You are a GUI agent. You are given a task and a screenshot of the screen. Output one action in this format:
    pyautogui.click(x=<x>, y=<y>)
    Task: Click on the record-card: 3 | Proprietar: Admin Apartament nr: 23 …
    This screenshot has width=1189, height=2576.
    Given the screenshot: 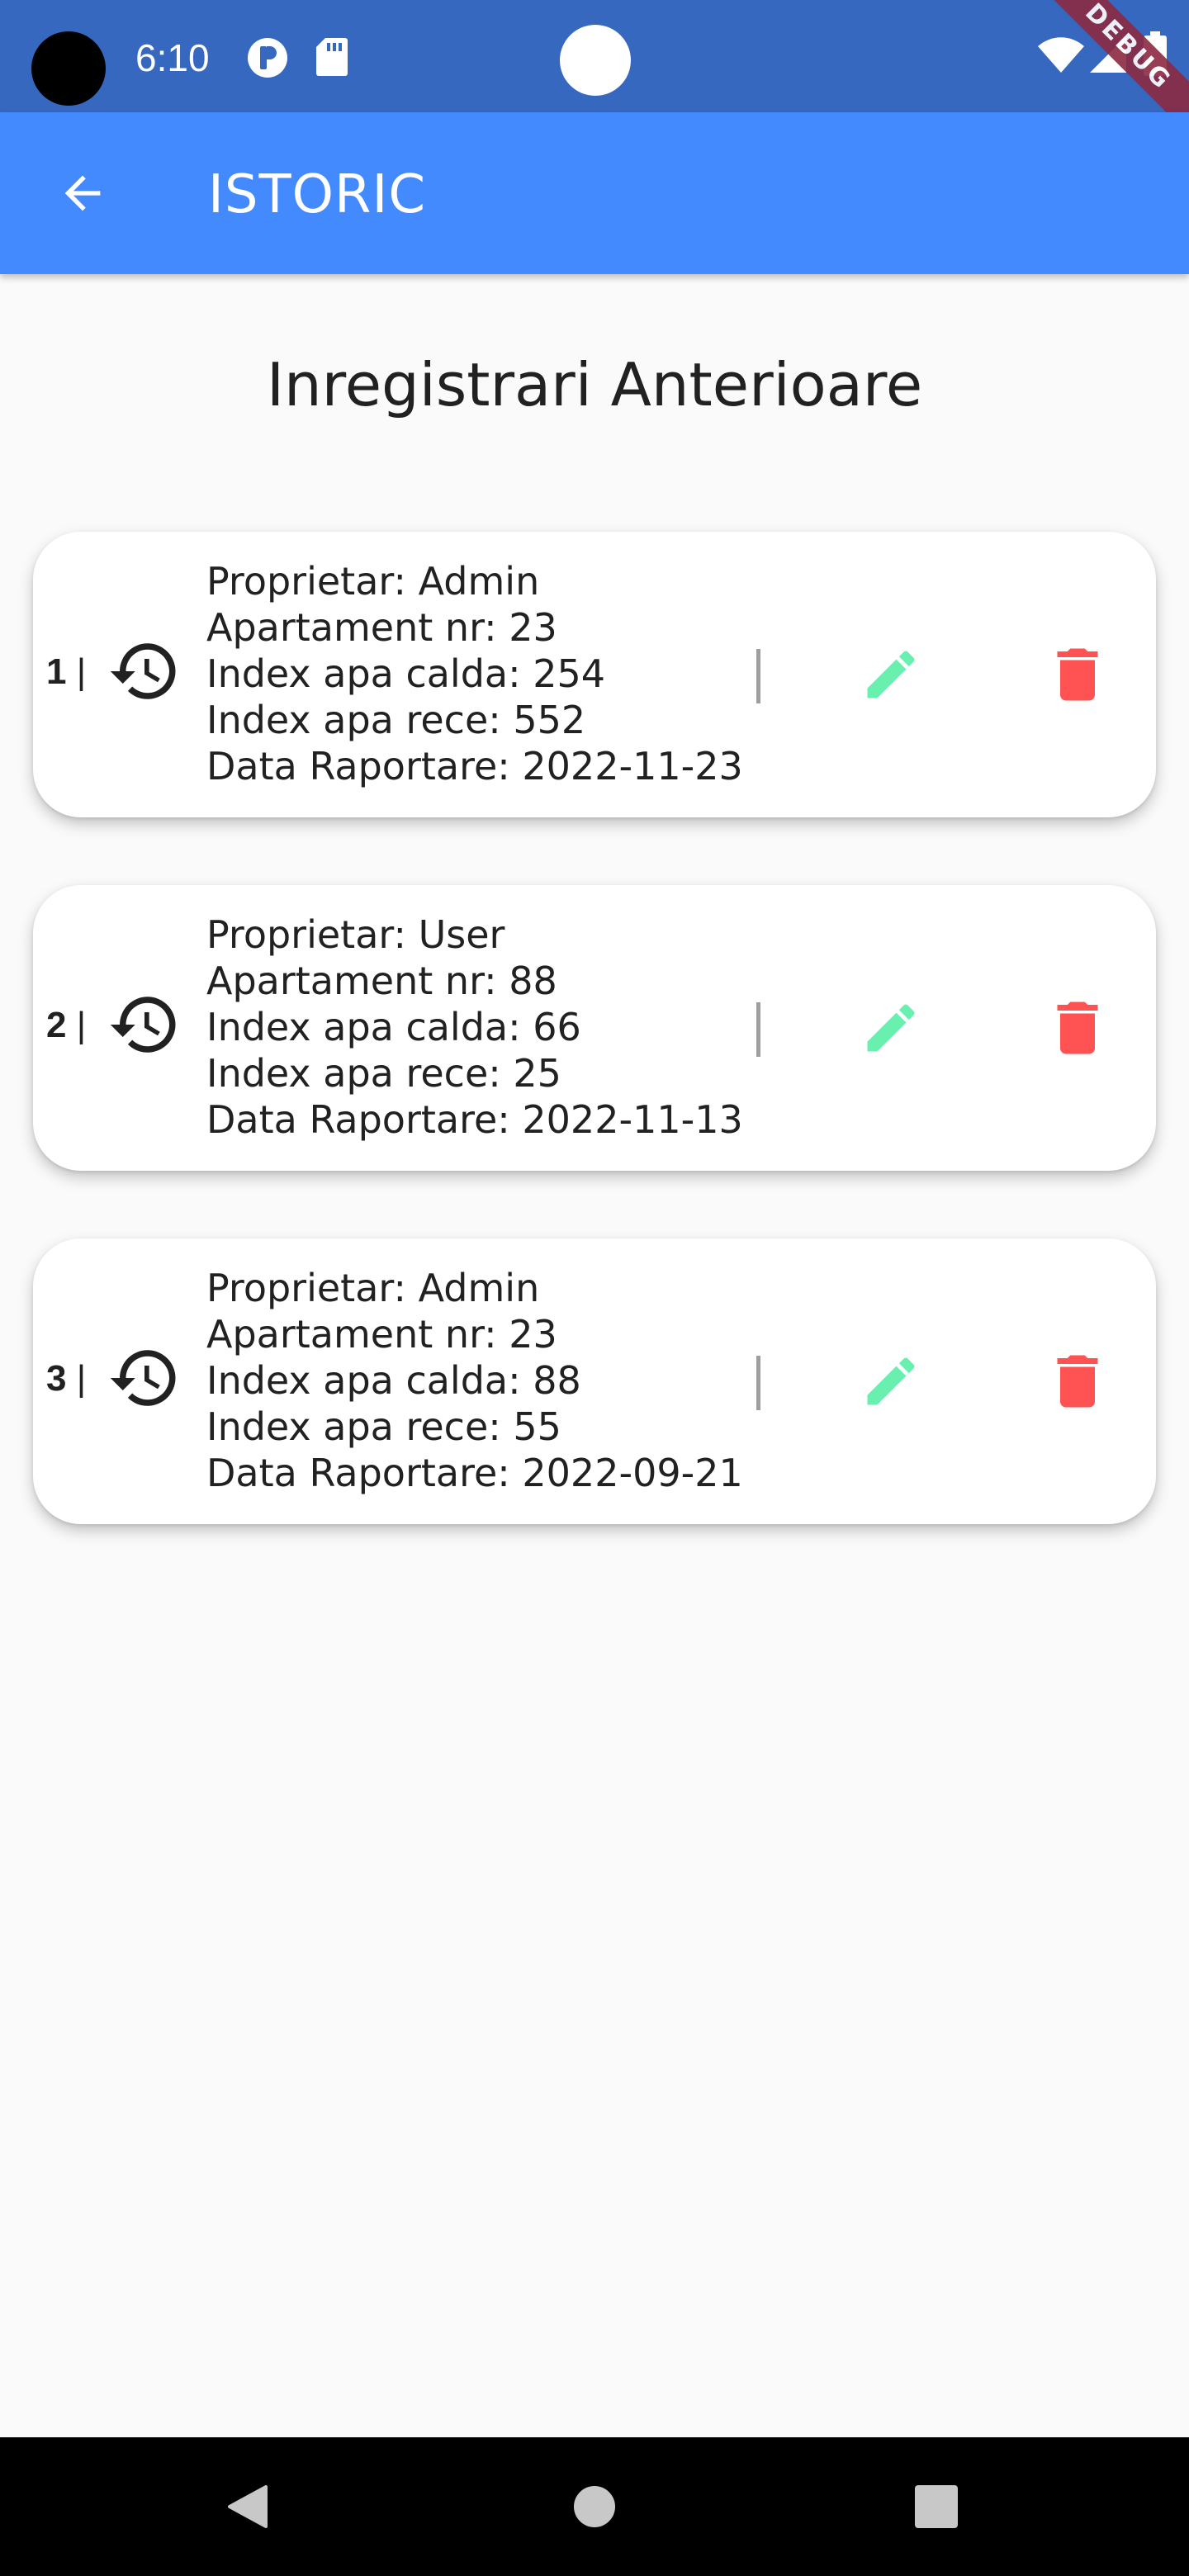 What is the action you would take?
    pyautogui.click(x=594, y=1381)
    